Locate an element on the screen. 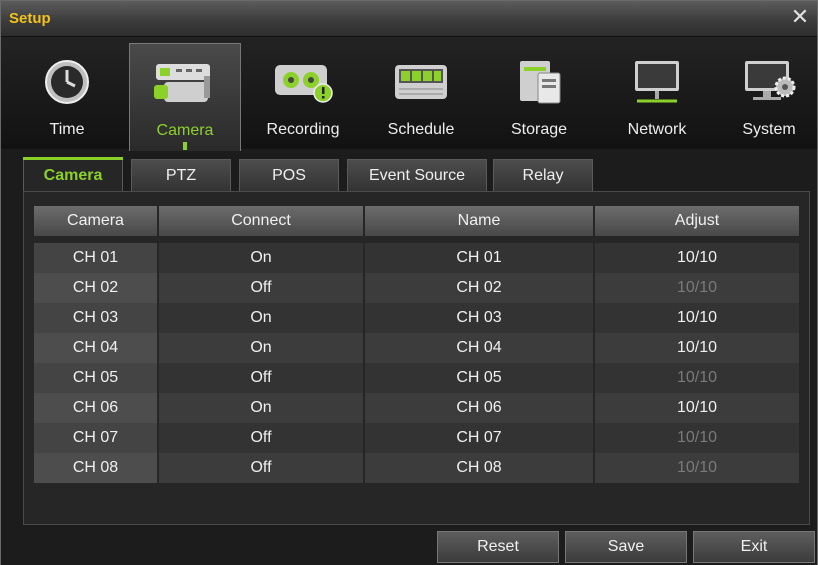  category-network-label: Network is located at coordinates (657, 129).